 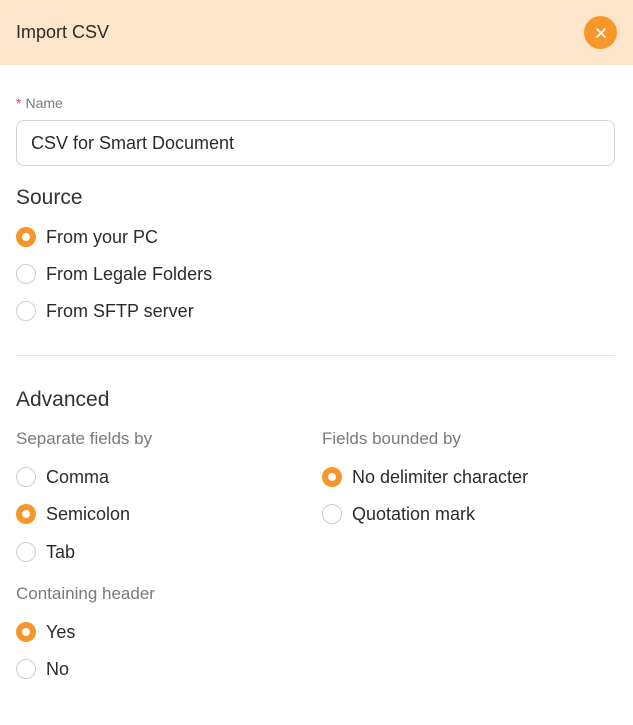 I want to click on radio-label: No, so click(x=58, y=668).